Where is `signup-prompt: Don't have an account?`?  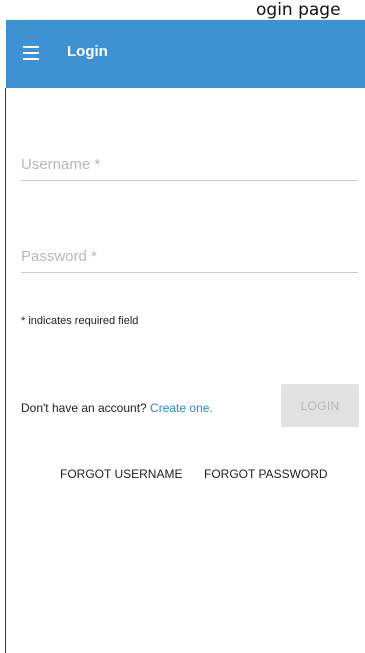
signup-prompt: Don't have an account? is located at coordinates (86, 408).